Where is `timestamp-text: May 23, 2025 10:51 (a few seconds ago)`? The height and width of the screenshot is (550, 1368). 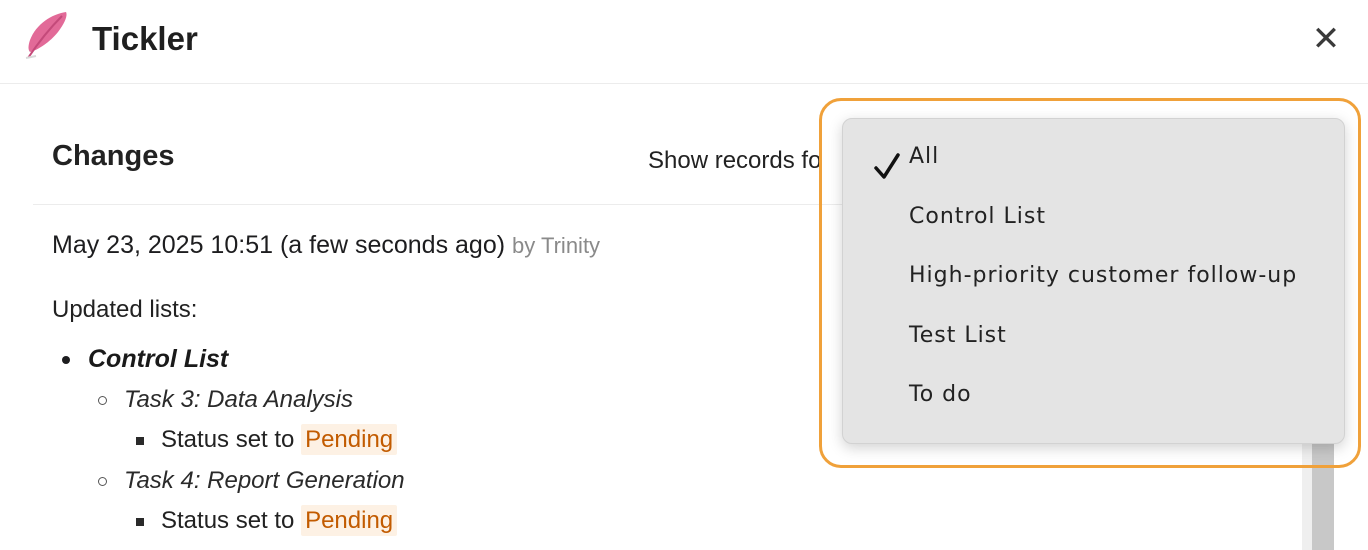
timestamp-text: May 23, 2025 10:51 (a few seconds ago) is located at coordinates (279, 245).